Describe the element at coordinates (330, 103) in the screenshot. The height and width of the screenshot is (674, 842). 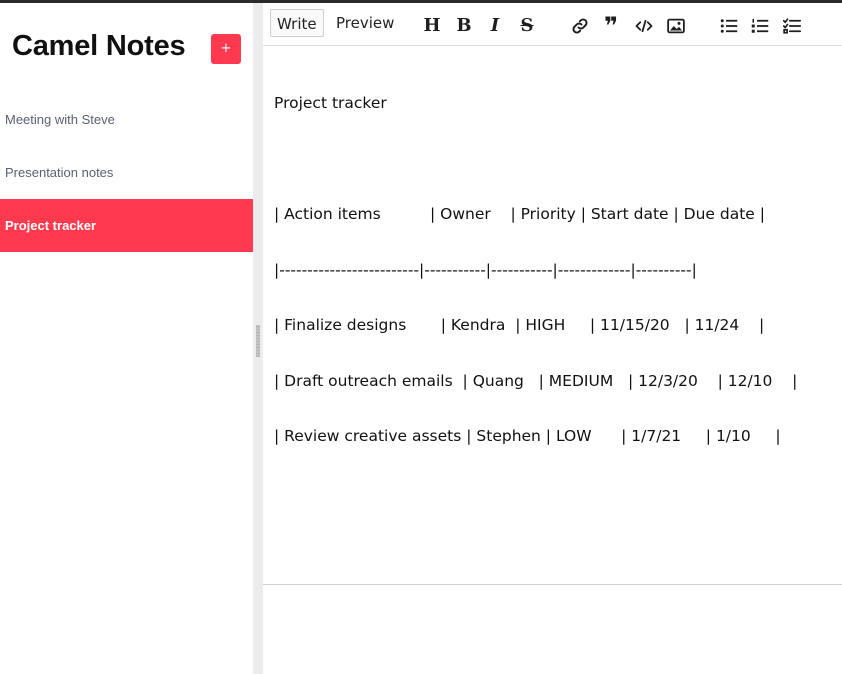
I see `content-line: Project tracker` at that location.